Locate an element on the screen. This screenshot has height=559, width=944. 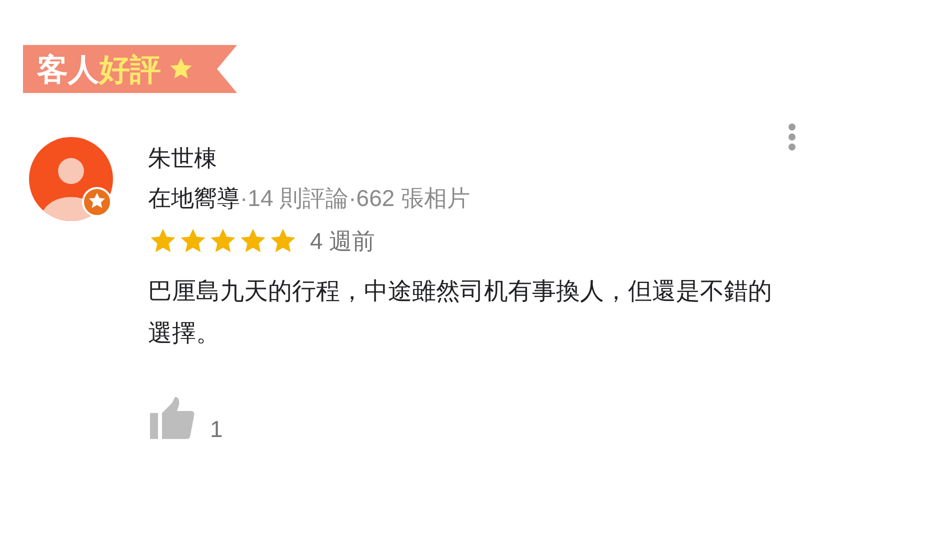
guide-label: 在地嚮導 is located at coordinates (194, 198).